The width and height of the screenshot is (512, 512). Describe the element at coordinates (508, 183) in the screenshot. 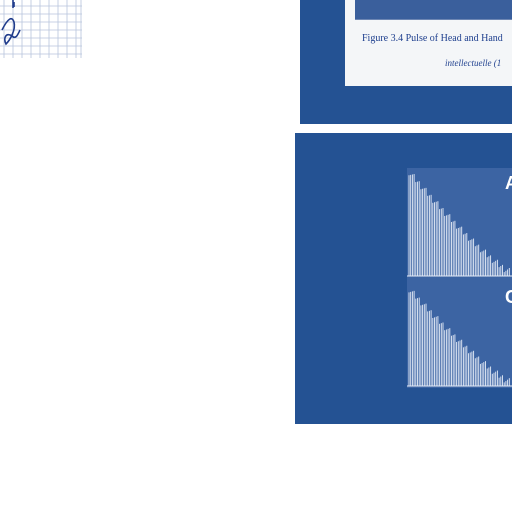

I see `waveform-label-a: A` at that location.